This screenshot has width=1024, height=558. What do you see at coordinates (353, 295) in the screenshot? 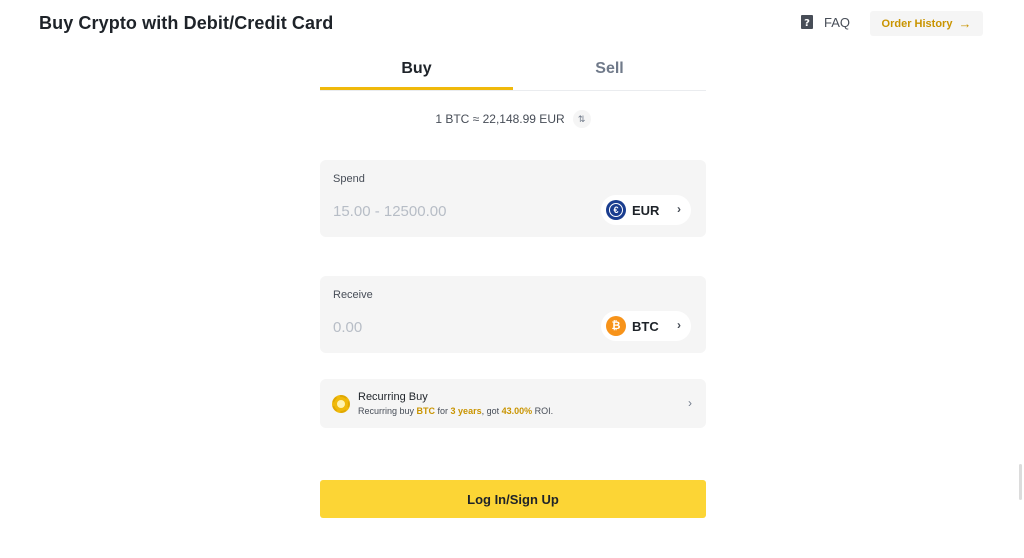
I see `receive-label: Receive` at bounding box center [353, 295].